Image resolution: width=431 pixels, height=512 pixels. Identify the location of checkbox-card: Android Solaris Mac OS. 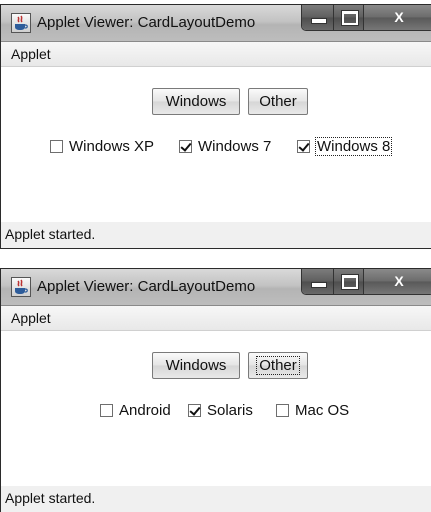
(216, 410).